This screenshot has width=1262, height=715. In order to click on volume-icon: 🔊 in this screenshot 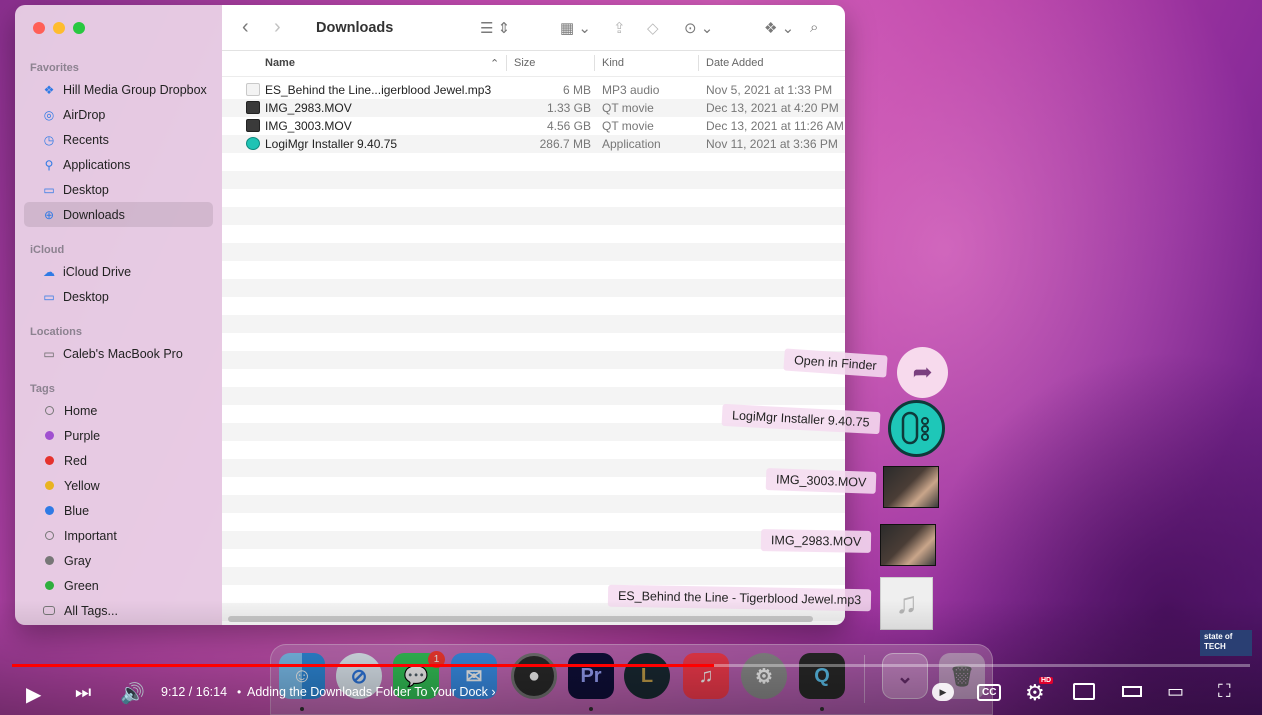, I will do `click(132, 693)`.